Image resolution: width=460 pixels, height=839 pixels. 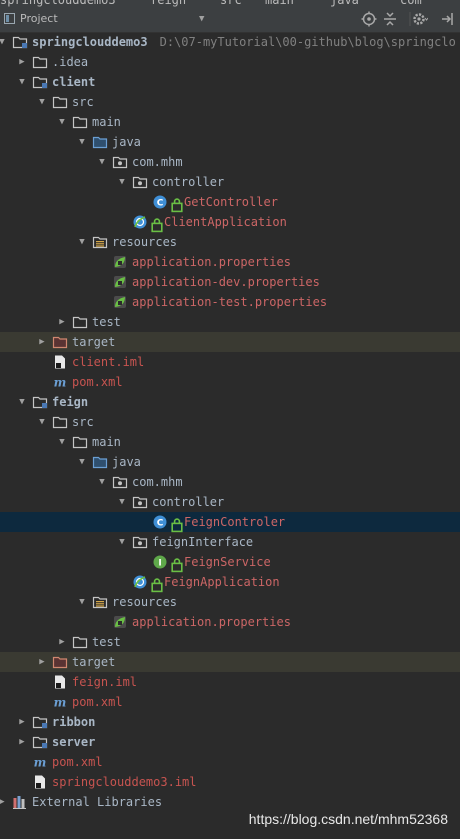 I want to click on tree-item-label: feign.iml, so click(x=105, y=682).